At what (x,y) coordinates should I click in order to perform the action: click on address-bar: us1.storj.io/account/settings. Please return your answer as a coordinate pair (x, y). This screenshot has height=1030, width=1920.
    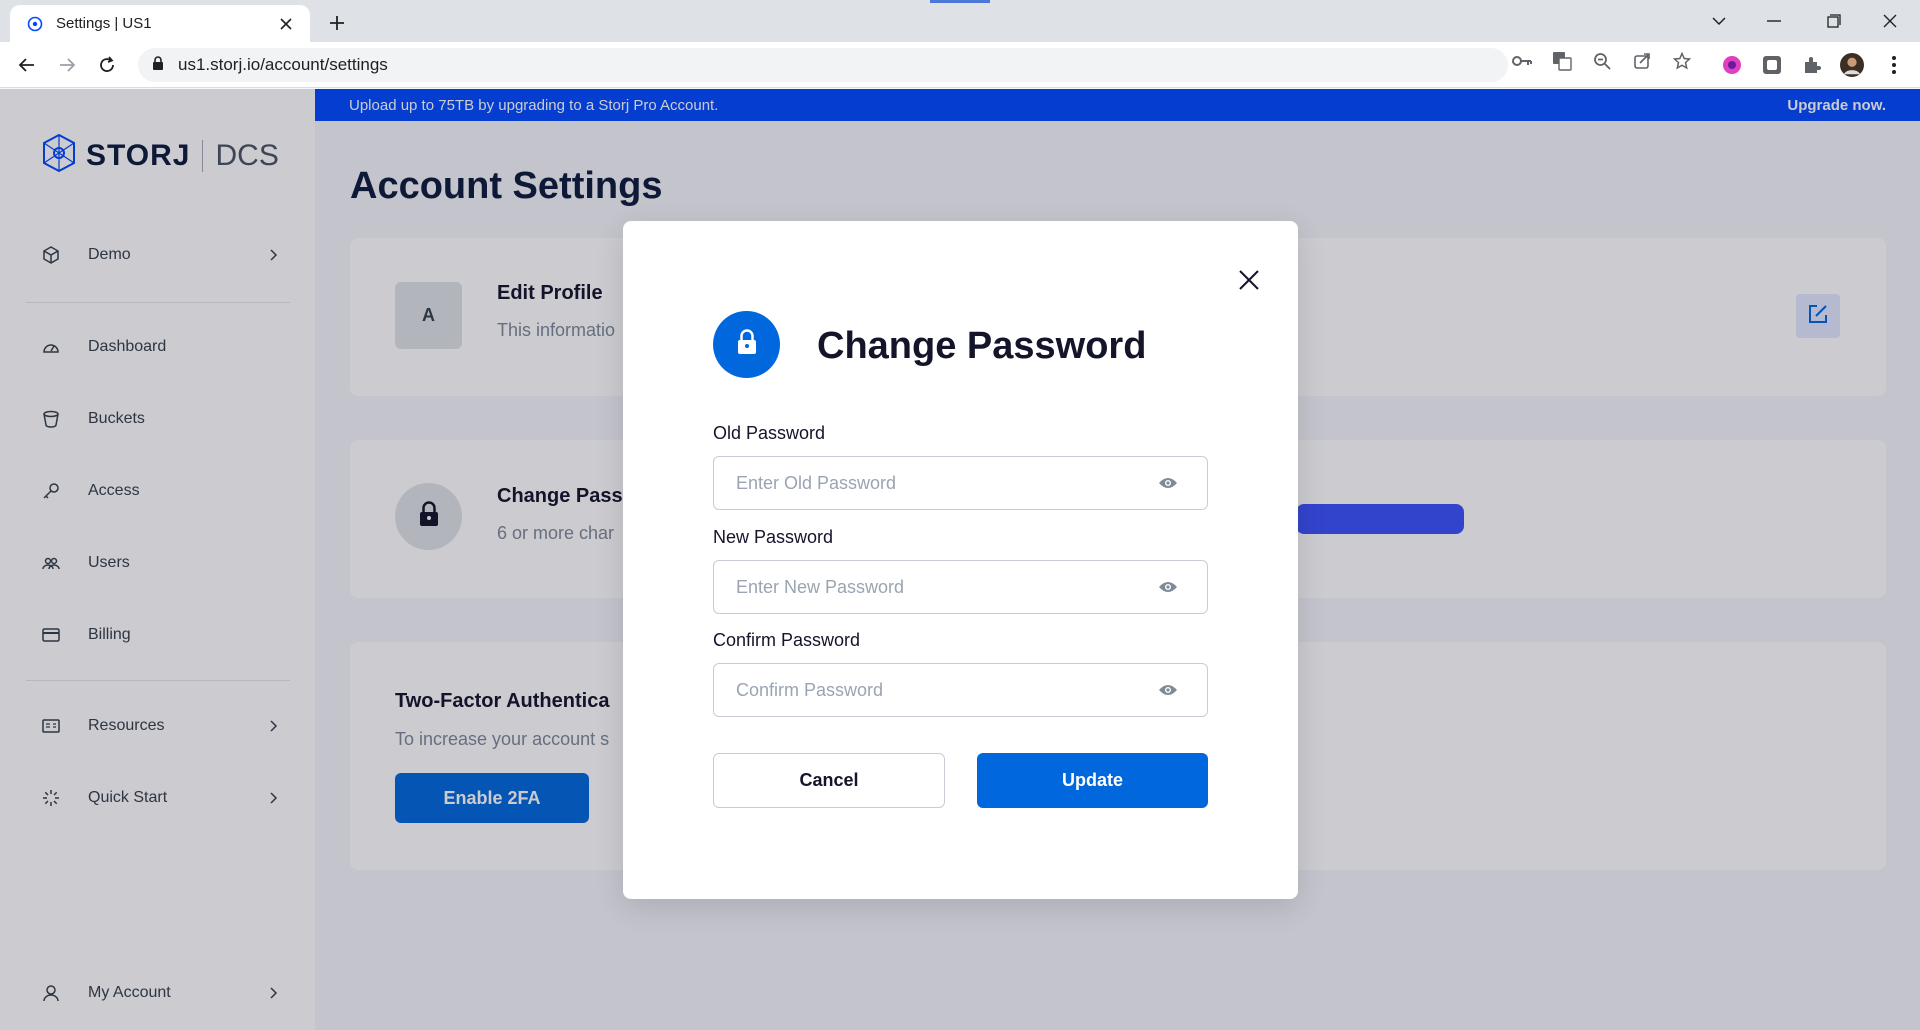
    Looking at the image, I should click on (823, 65).